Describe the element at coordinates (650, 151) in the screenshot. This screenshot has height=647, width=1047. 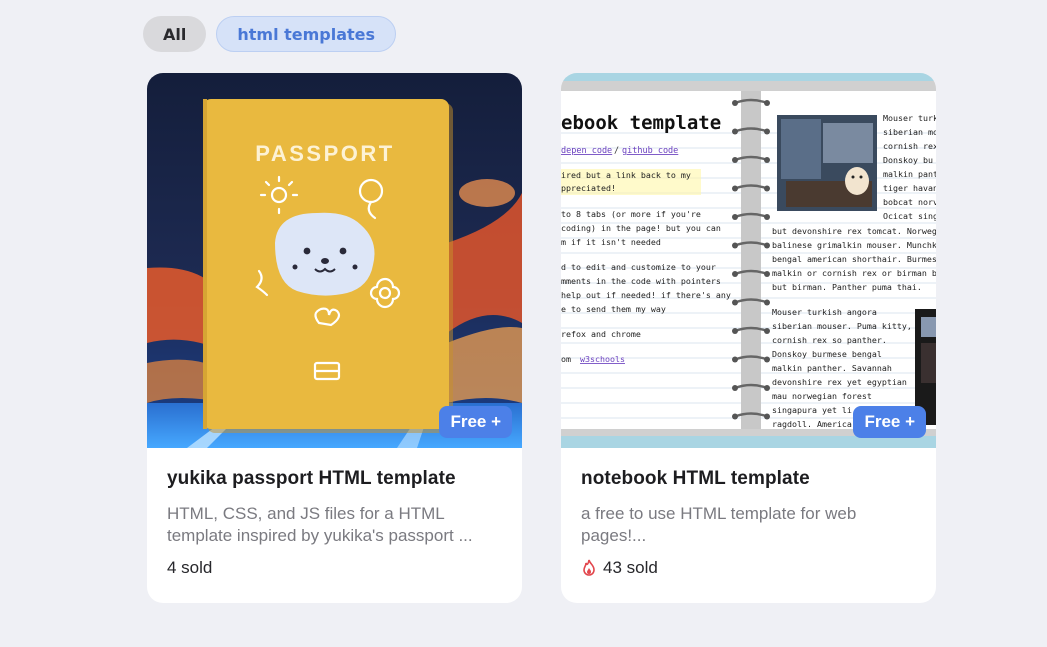
I see `notebook-link-github: github code` at that location.